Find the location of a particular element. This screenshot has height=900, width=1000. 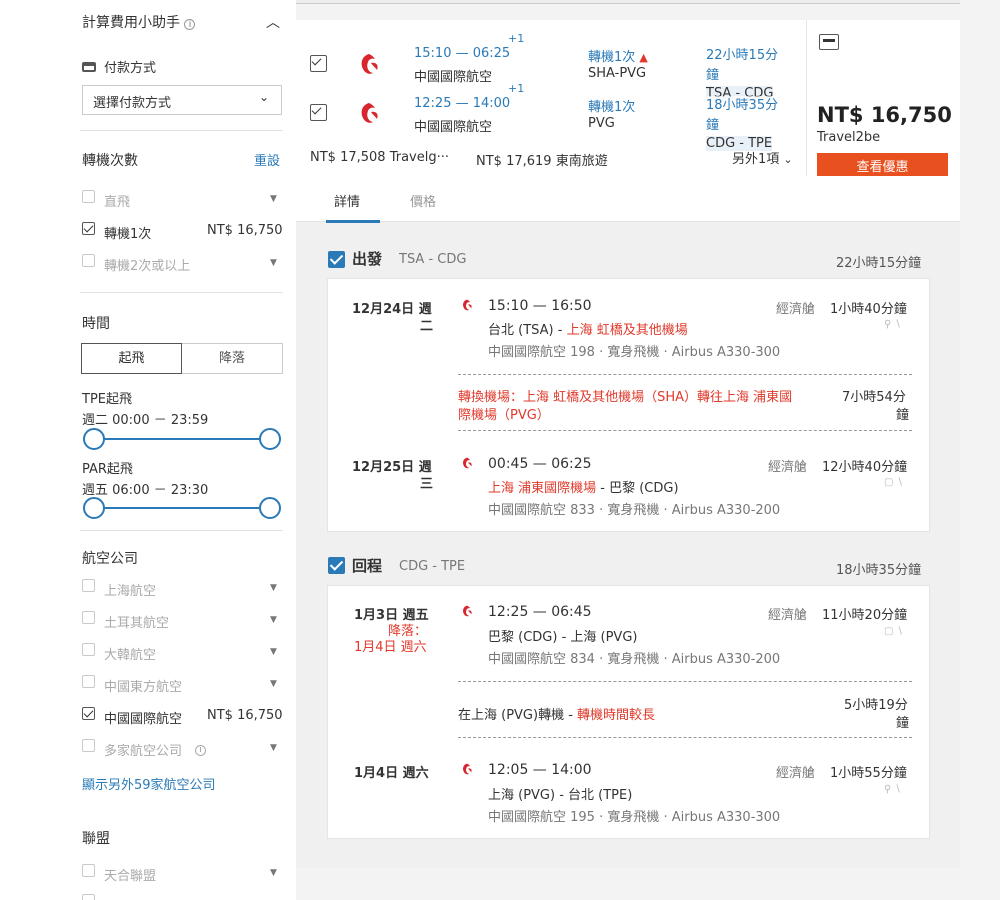

return-duration: 18小時35分鐘 is located at coordinates (746, 116).